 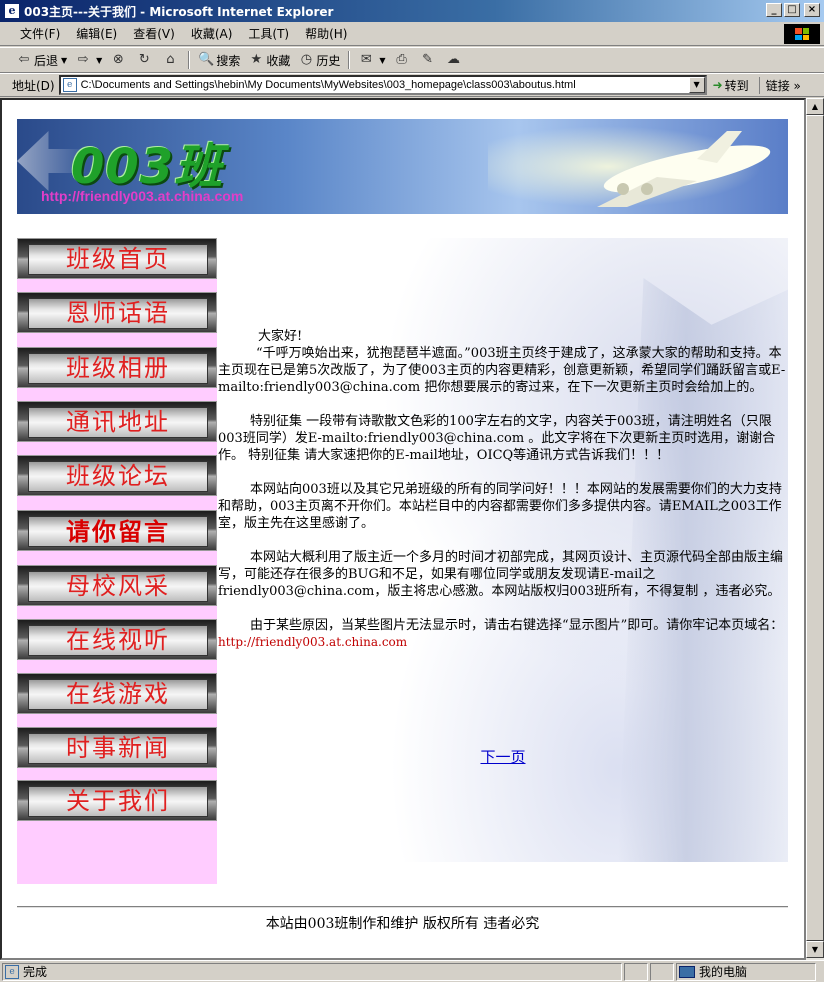 I want to click on nav-label: 通讯地址, so click(x=118, y=422).